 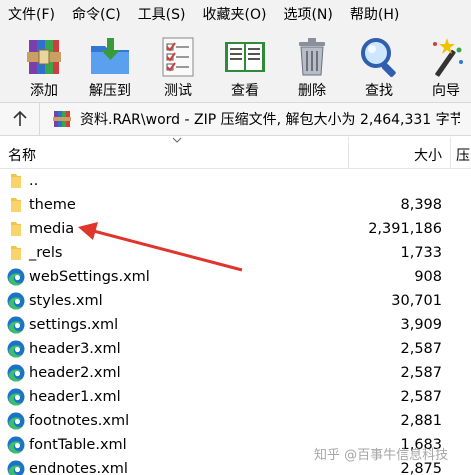 I want to click on arrow-up-icon, so click(x=19, y=118).